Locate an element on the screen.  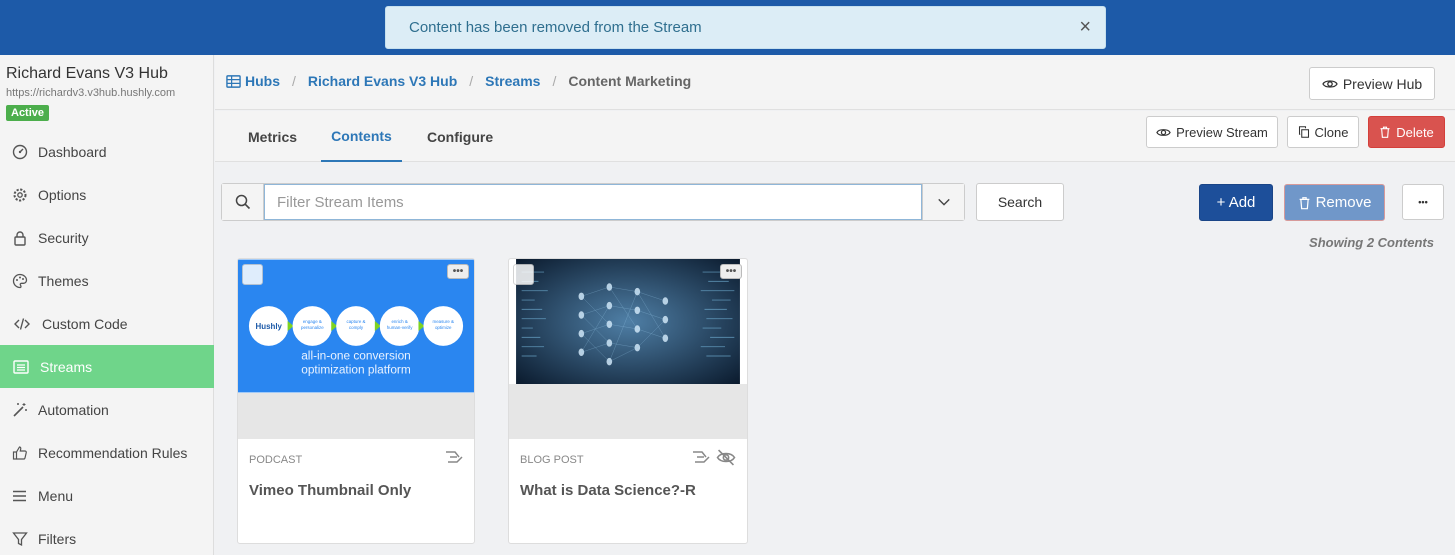
filter-input is located at coordinates (593, 202).